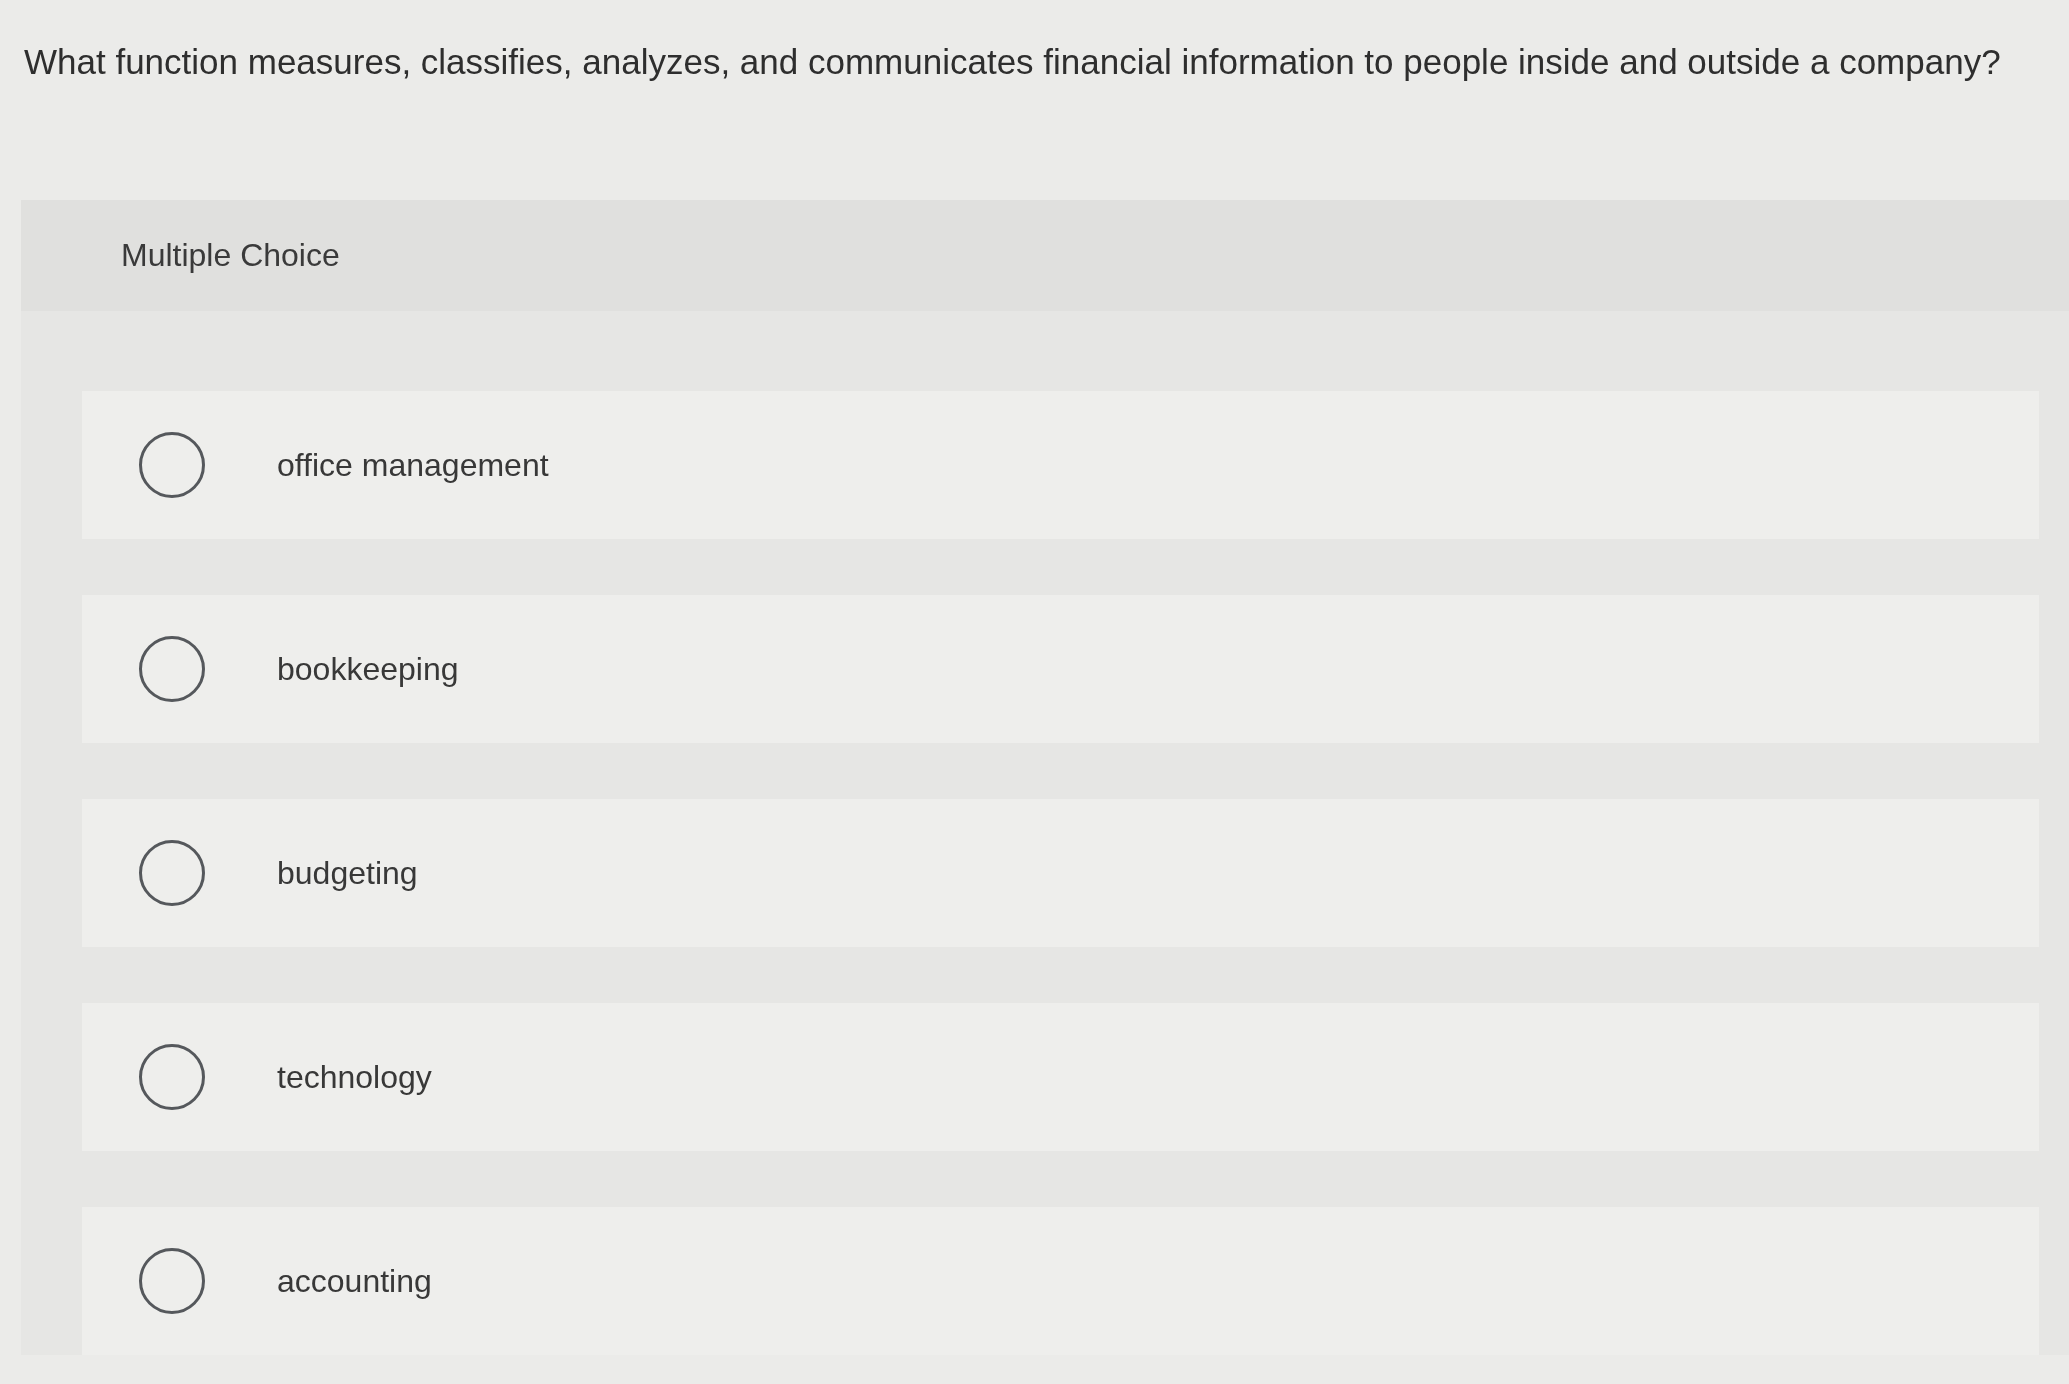 The image size is (2069, 1384). What do you see at coordinates (1060, 465) in the screenshot?
I see `answer-option: office management` at bounding box center [1060, 465].